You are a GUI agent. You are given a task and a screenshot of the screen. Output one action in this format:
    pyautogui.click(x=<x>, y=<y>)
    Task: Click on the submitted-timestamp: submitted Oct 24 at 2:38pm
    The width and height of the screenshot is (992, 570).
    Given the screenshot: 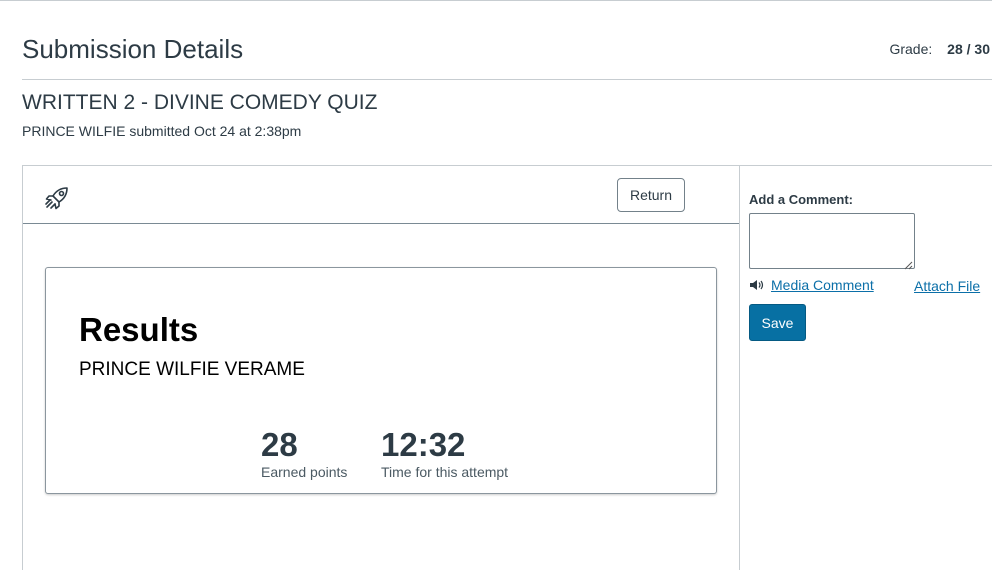 What is the action you would take?
    pyautogui.click(x=215, y=131)
    